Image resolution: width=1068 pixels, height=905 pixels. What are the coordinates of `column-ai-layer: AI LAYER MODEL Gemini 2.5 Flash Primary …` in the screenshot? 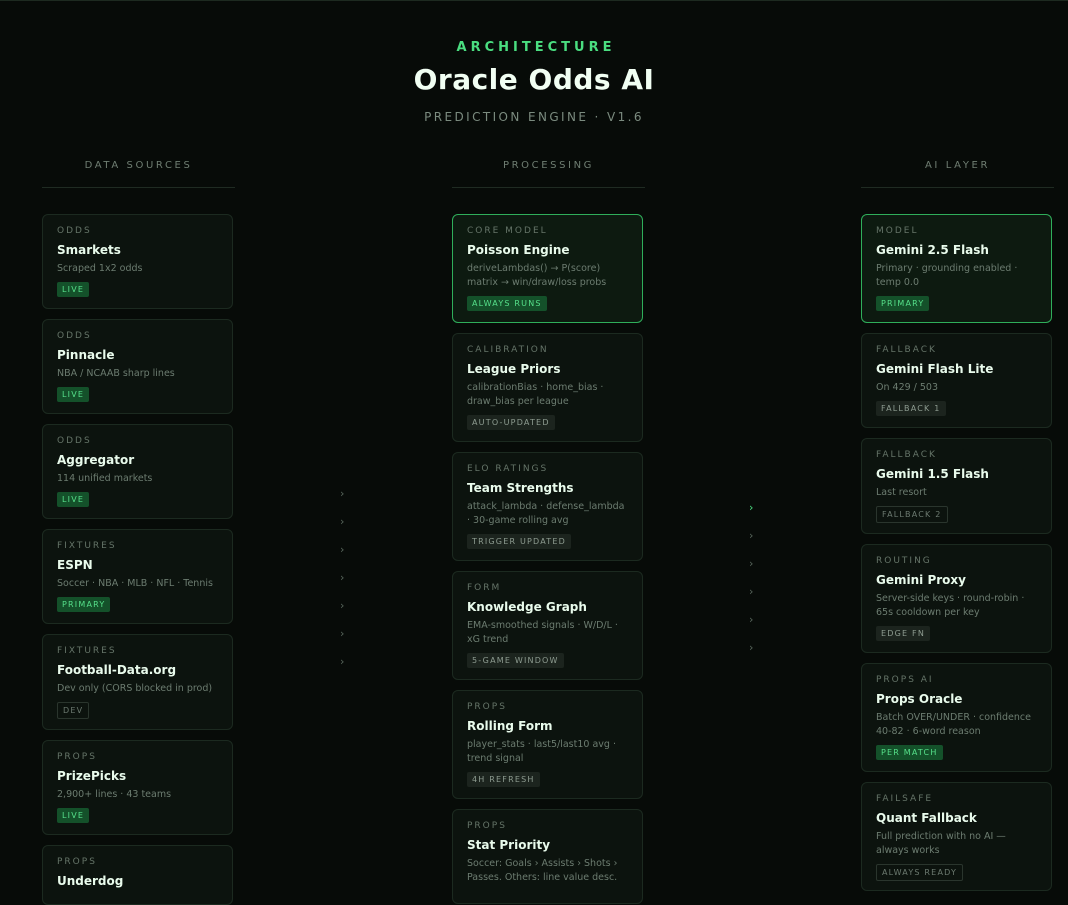 It's located at (957, 525).